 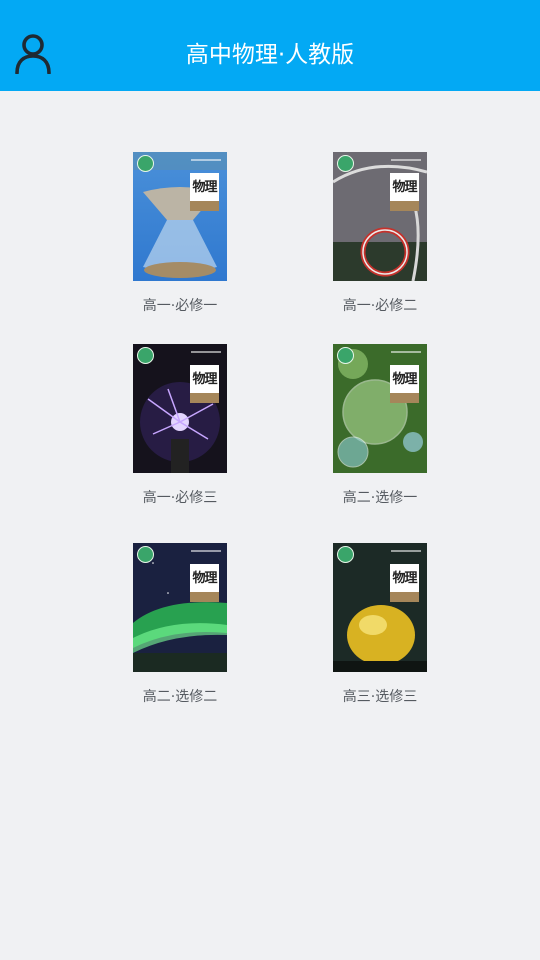 What do you see at coordinates (380, 408) in the screenshot?
I see `book-cover-4: 物理` at bounding box center [380, 408].